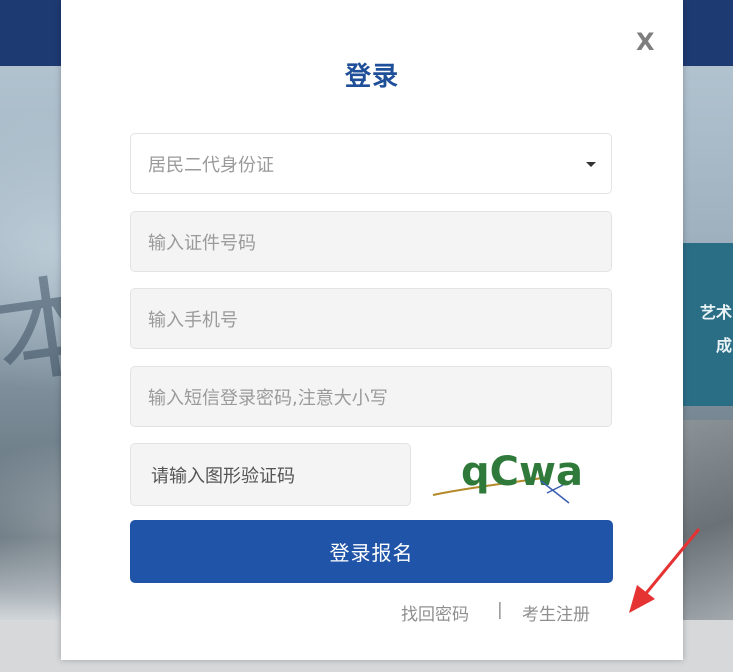 The height and width of the screenshot is (672, 733). Describe the element at coordinates (223, 476) in the screenshot. I see `captcha-placeholder: 请输入图形验证码` at that location.